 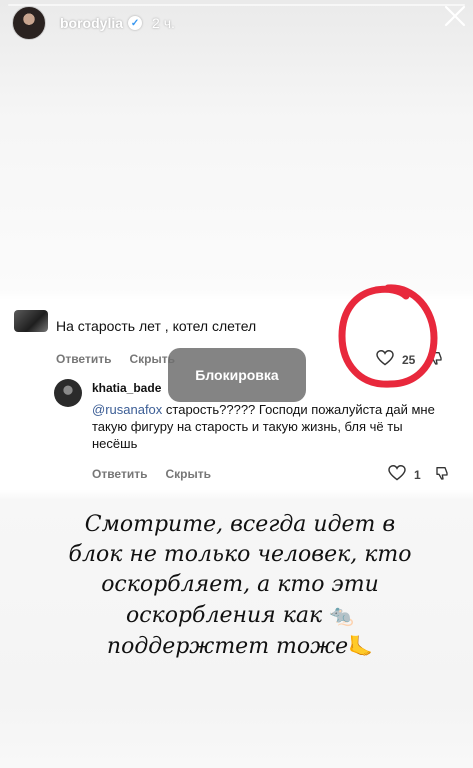 I want to click on reply-like-group: 1, so click(x=419, y=474).